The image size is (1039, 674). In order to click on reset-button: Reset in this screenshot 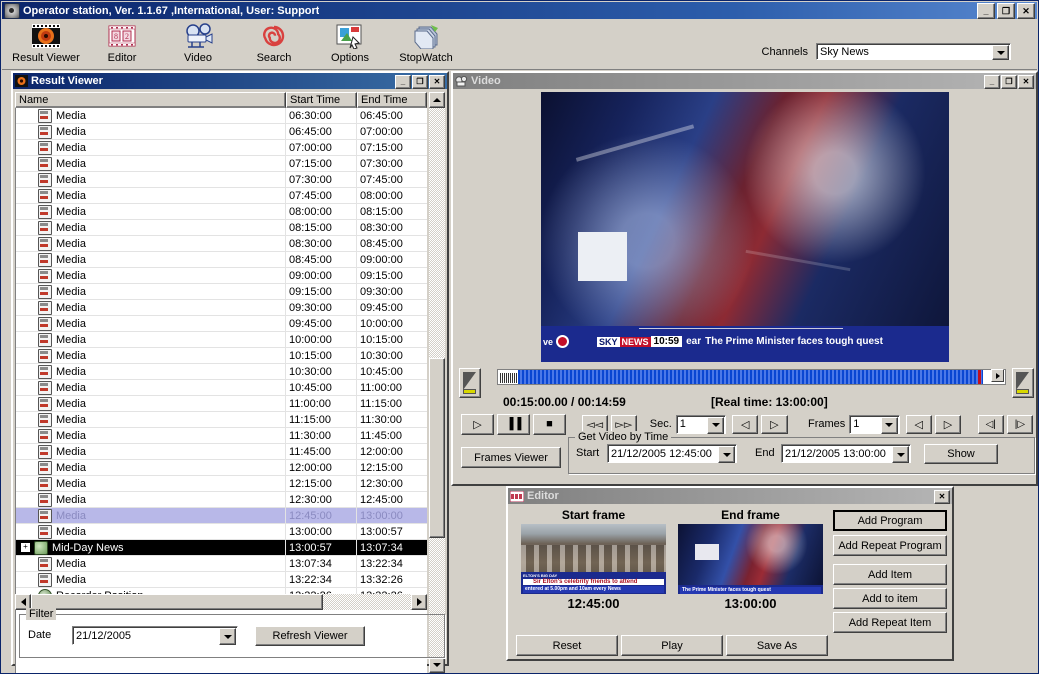, I will do `click(567, 645)`.